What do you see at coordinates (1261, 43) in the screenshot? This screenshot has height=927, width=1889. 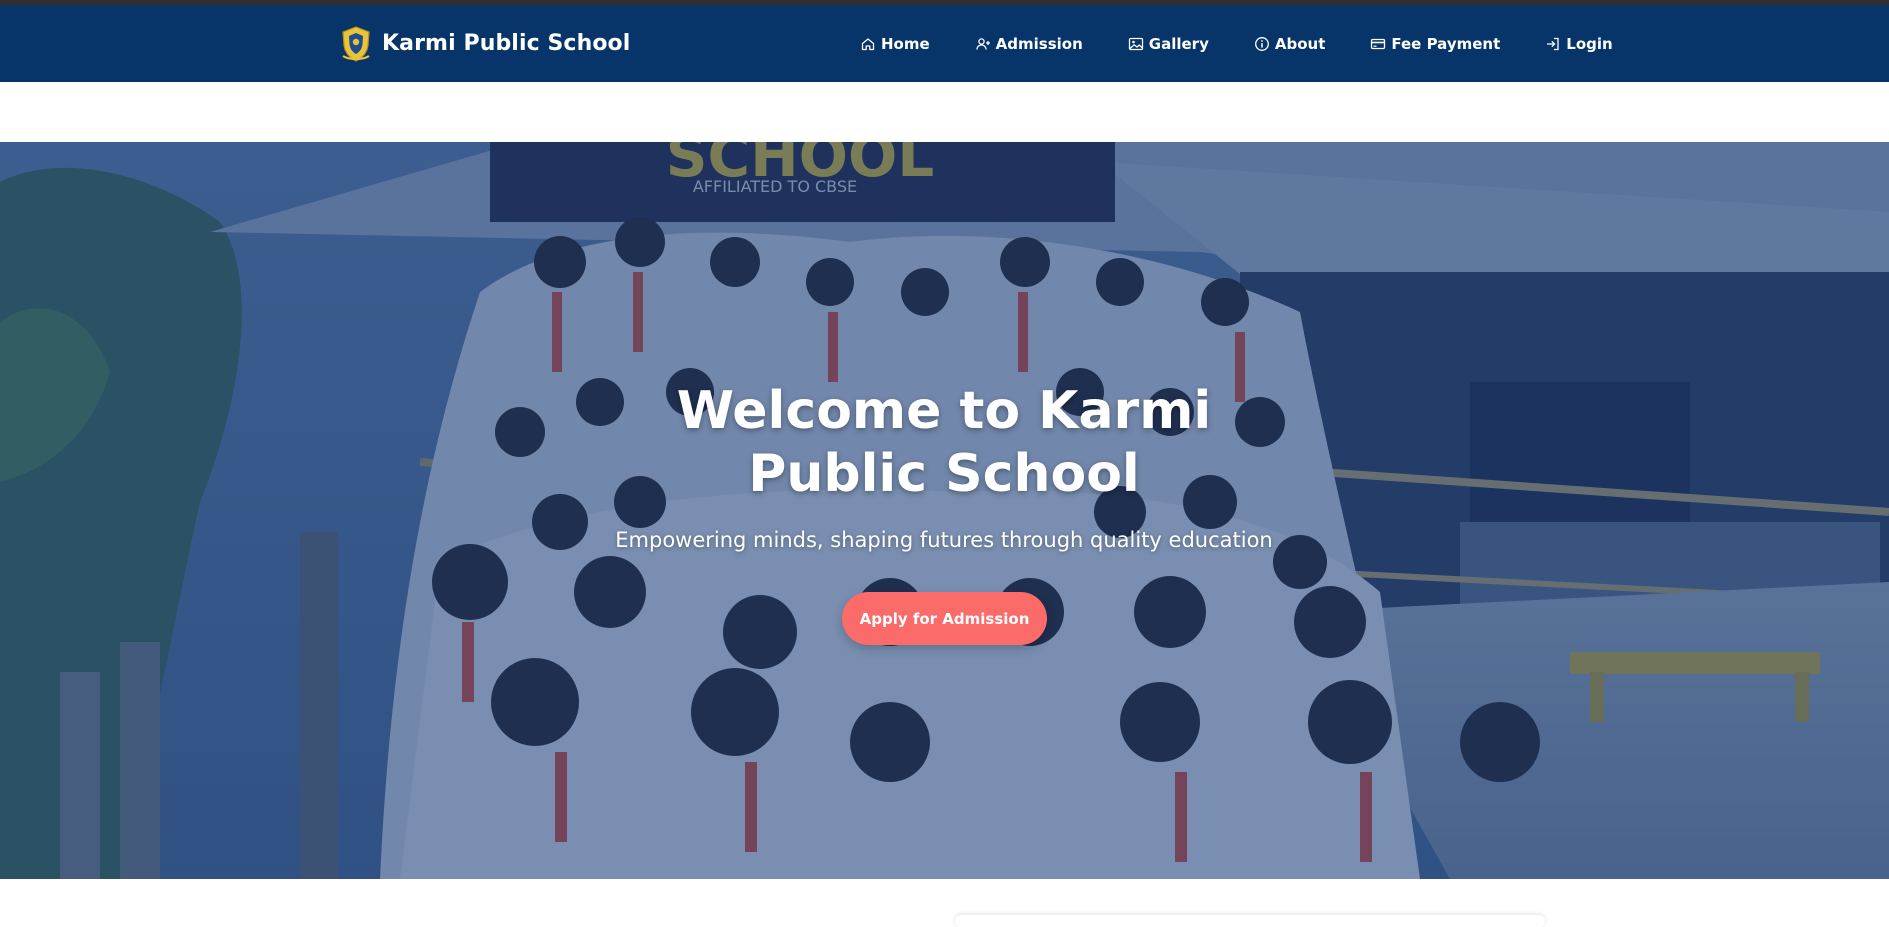 I see `info-icon` at bounding box center [1261, 43].